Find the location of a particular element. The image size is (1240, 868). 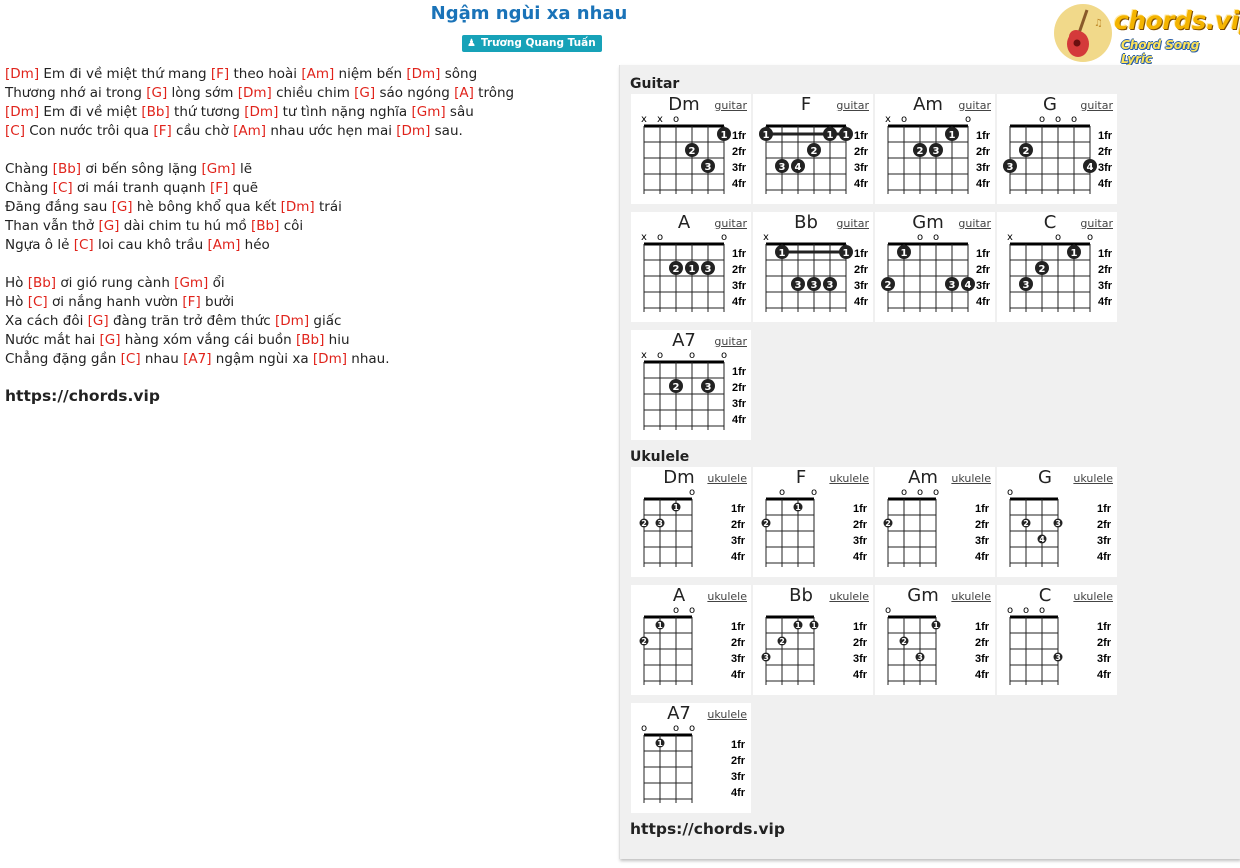

chord-name: G is located at coordinates (1045, 477).